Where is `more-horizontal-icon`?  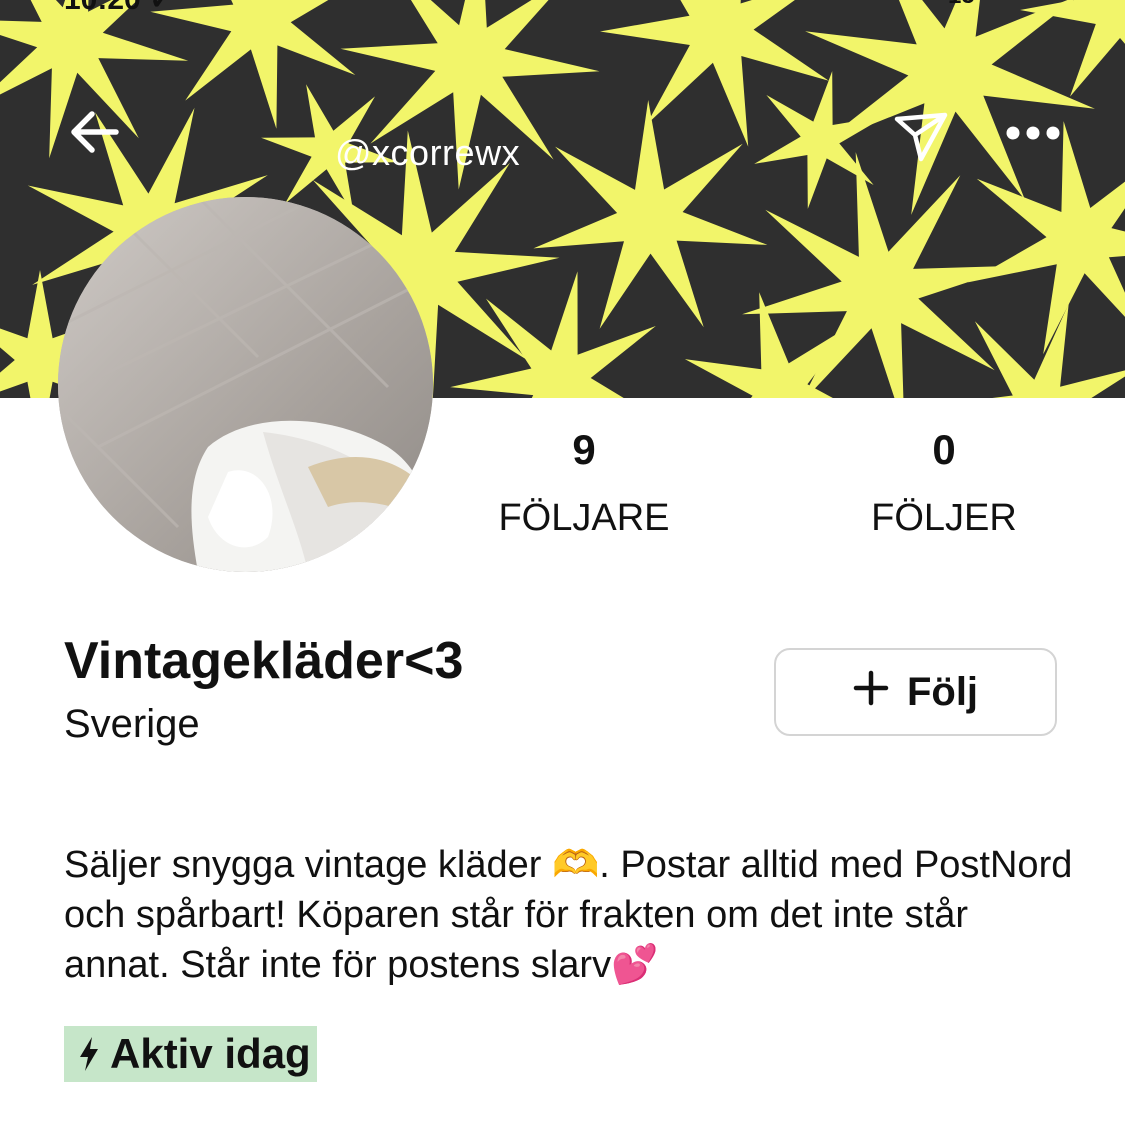 more-horizontal-icon is located at coordinates (1033, 133).